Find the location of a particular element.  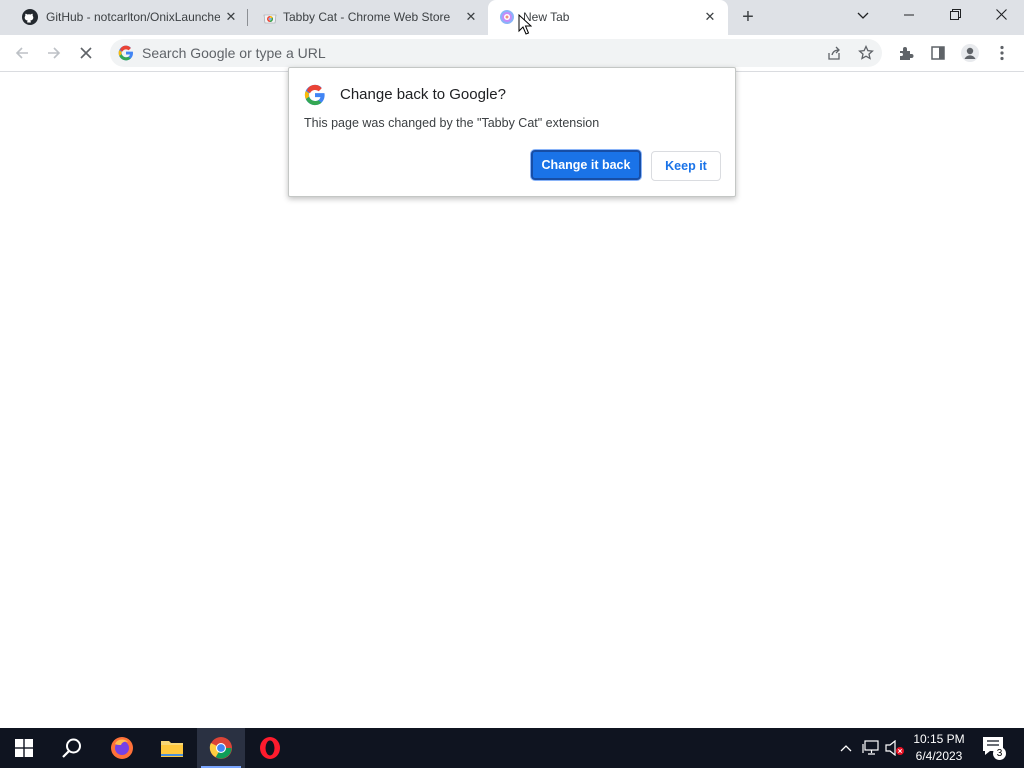

bookmark-button is located at coordinates (866, 53).